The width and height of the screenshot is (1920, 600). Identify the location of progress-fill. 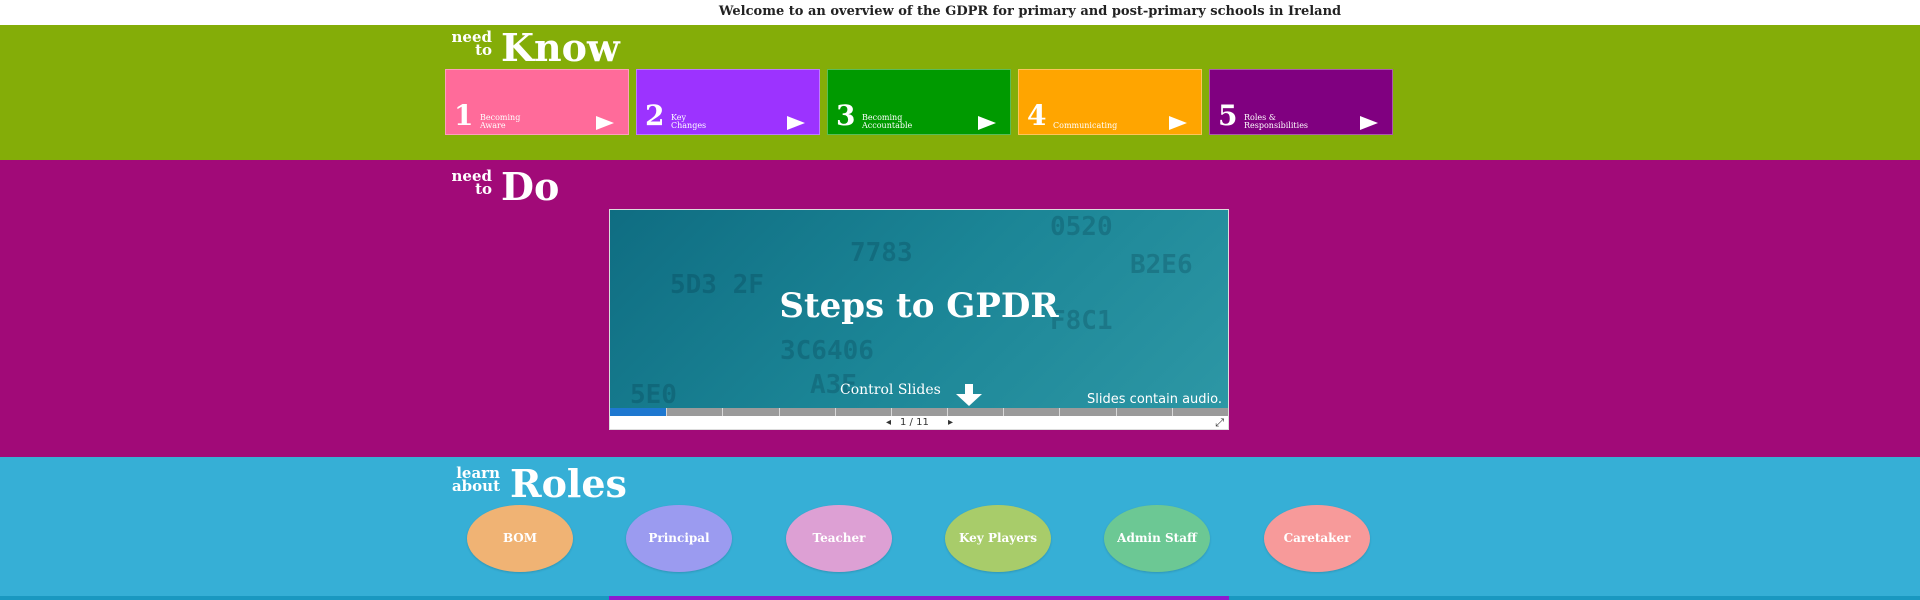
(638, 412).